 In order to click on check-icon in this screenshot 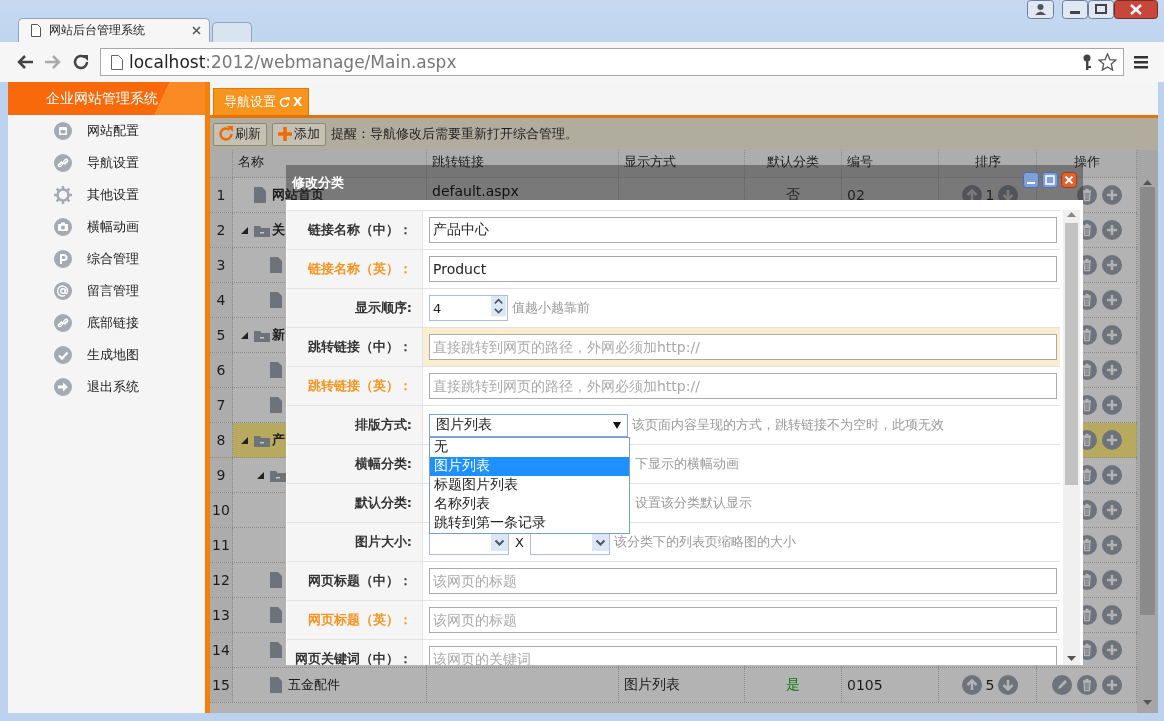, I will do `click(63, 355)`.